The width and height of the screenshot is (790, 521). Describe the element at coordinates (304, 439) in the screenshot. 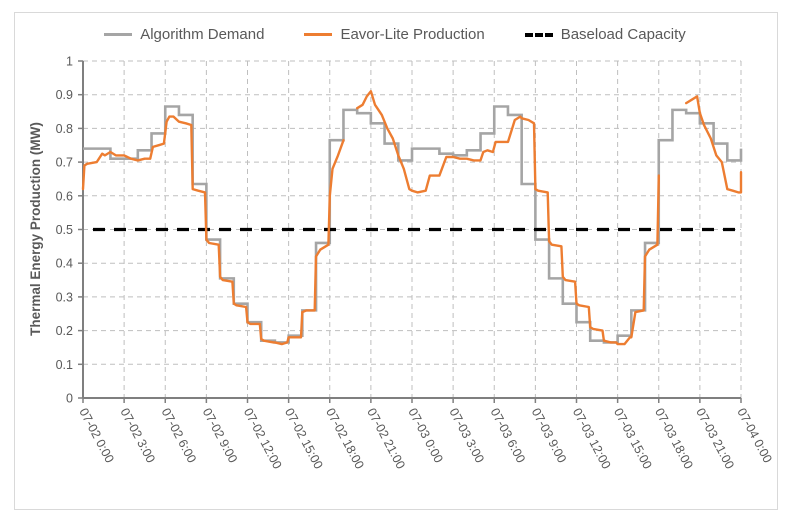

I see `x-tick-label: 07-02 15:00` at that location.